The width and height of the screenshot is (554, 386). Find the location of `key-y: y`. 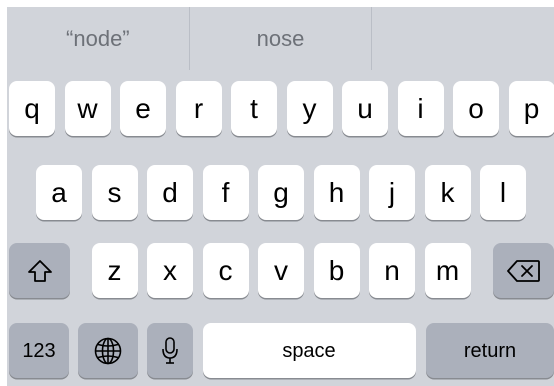

key-y: y is located at coordinates (309, 108).